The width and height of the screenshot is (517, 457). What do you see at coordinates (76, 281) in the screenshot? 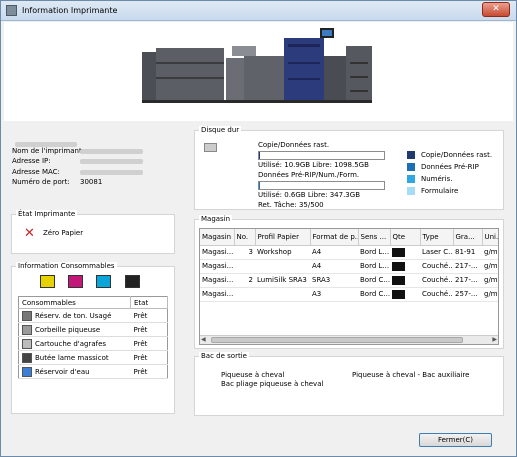
I see `toner-magenta-icon` at bounding box center [76, 281].